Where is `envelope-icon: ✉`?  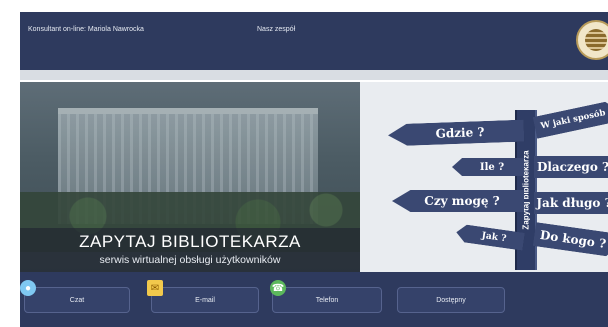 envelope-icon: ✉ is located at coordinates (155, 288).